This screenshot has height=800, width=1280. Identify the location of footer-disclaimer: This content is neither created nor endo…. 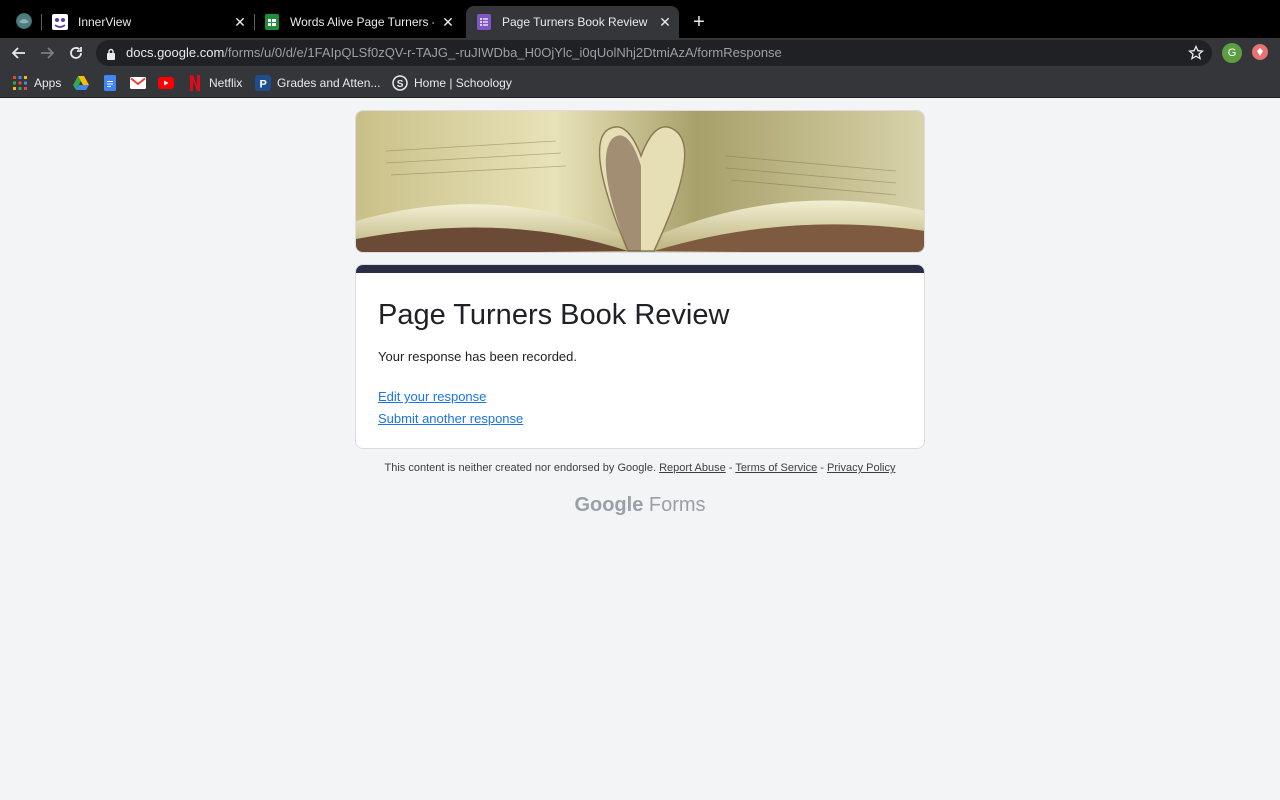
(640, 468).